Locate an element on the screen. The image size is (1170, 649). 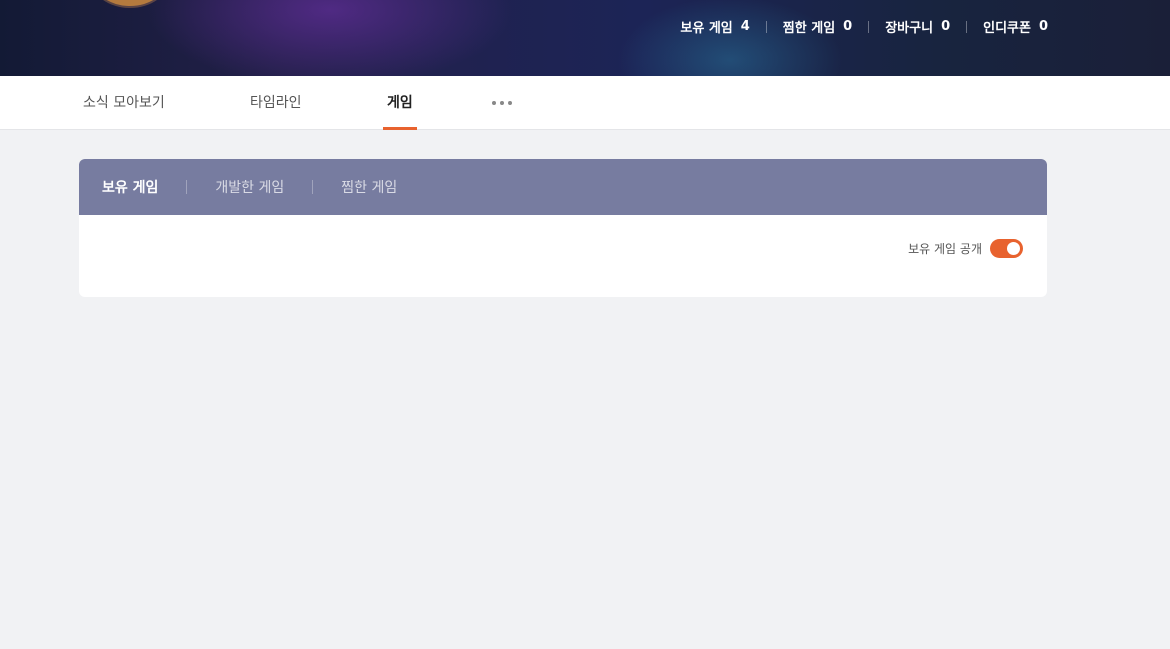
stat-indie-coupon: 인디쿠폰 0 is located at coordinates (1015, 26).